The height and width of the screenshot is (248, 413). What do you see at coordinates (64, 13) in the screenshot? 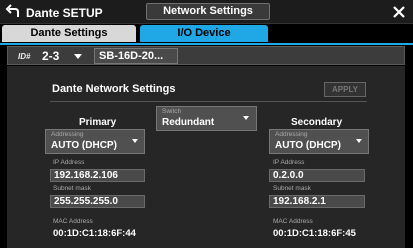
I see `app-title: Dante SETUP` at bounding box center [64, 13].